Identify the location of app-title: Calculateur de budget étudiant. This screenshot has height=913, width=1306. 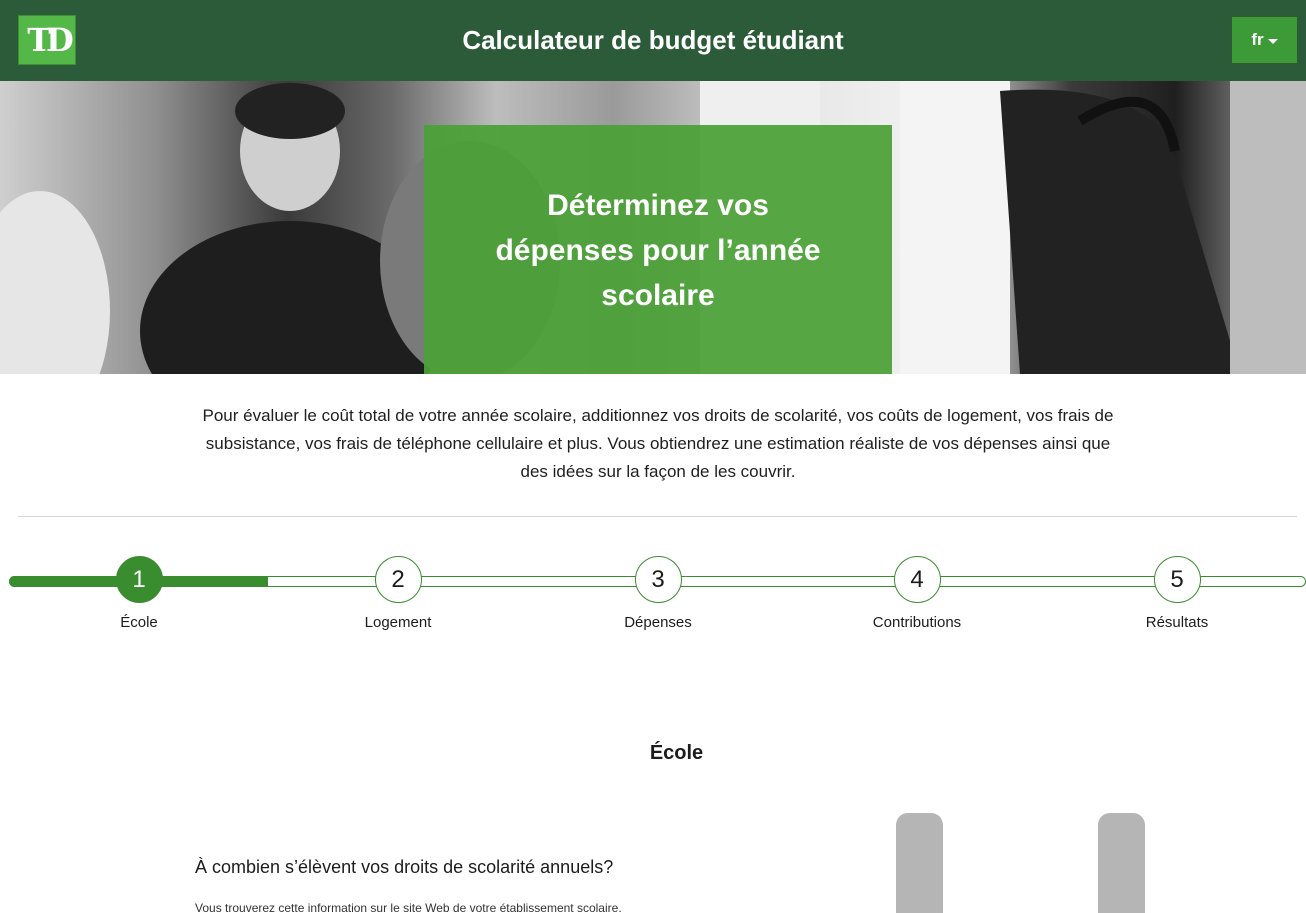
(653, 40).